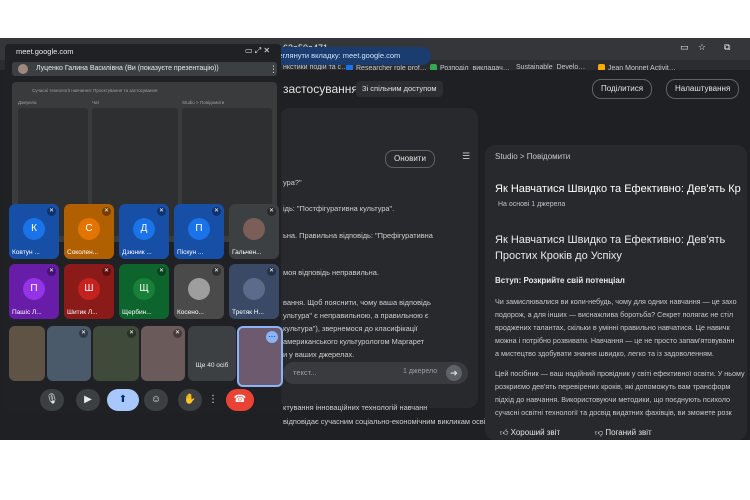 This screenshot has width=750, height=500. I want to click on extensions-icon: ⧉, so click(727, 47).